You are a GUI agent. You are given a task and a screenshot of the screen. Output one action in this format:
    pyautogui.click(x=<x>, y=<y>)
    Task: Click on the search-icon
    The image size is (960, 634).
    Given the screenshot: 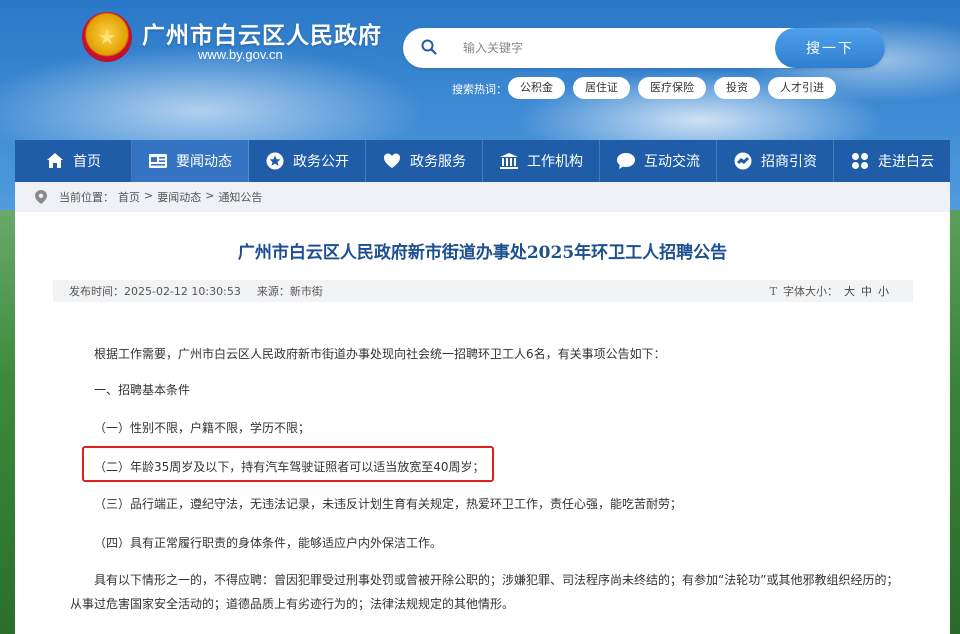 What is the action you would take?
    pyautogui.click(x=430, y=48)
    